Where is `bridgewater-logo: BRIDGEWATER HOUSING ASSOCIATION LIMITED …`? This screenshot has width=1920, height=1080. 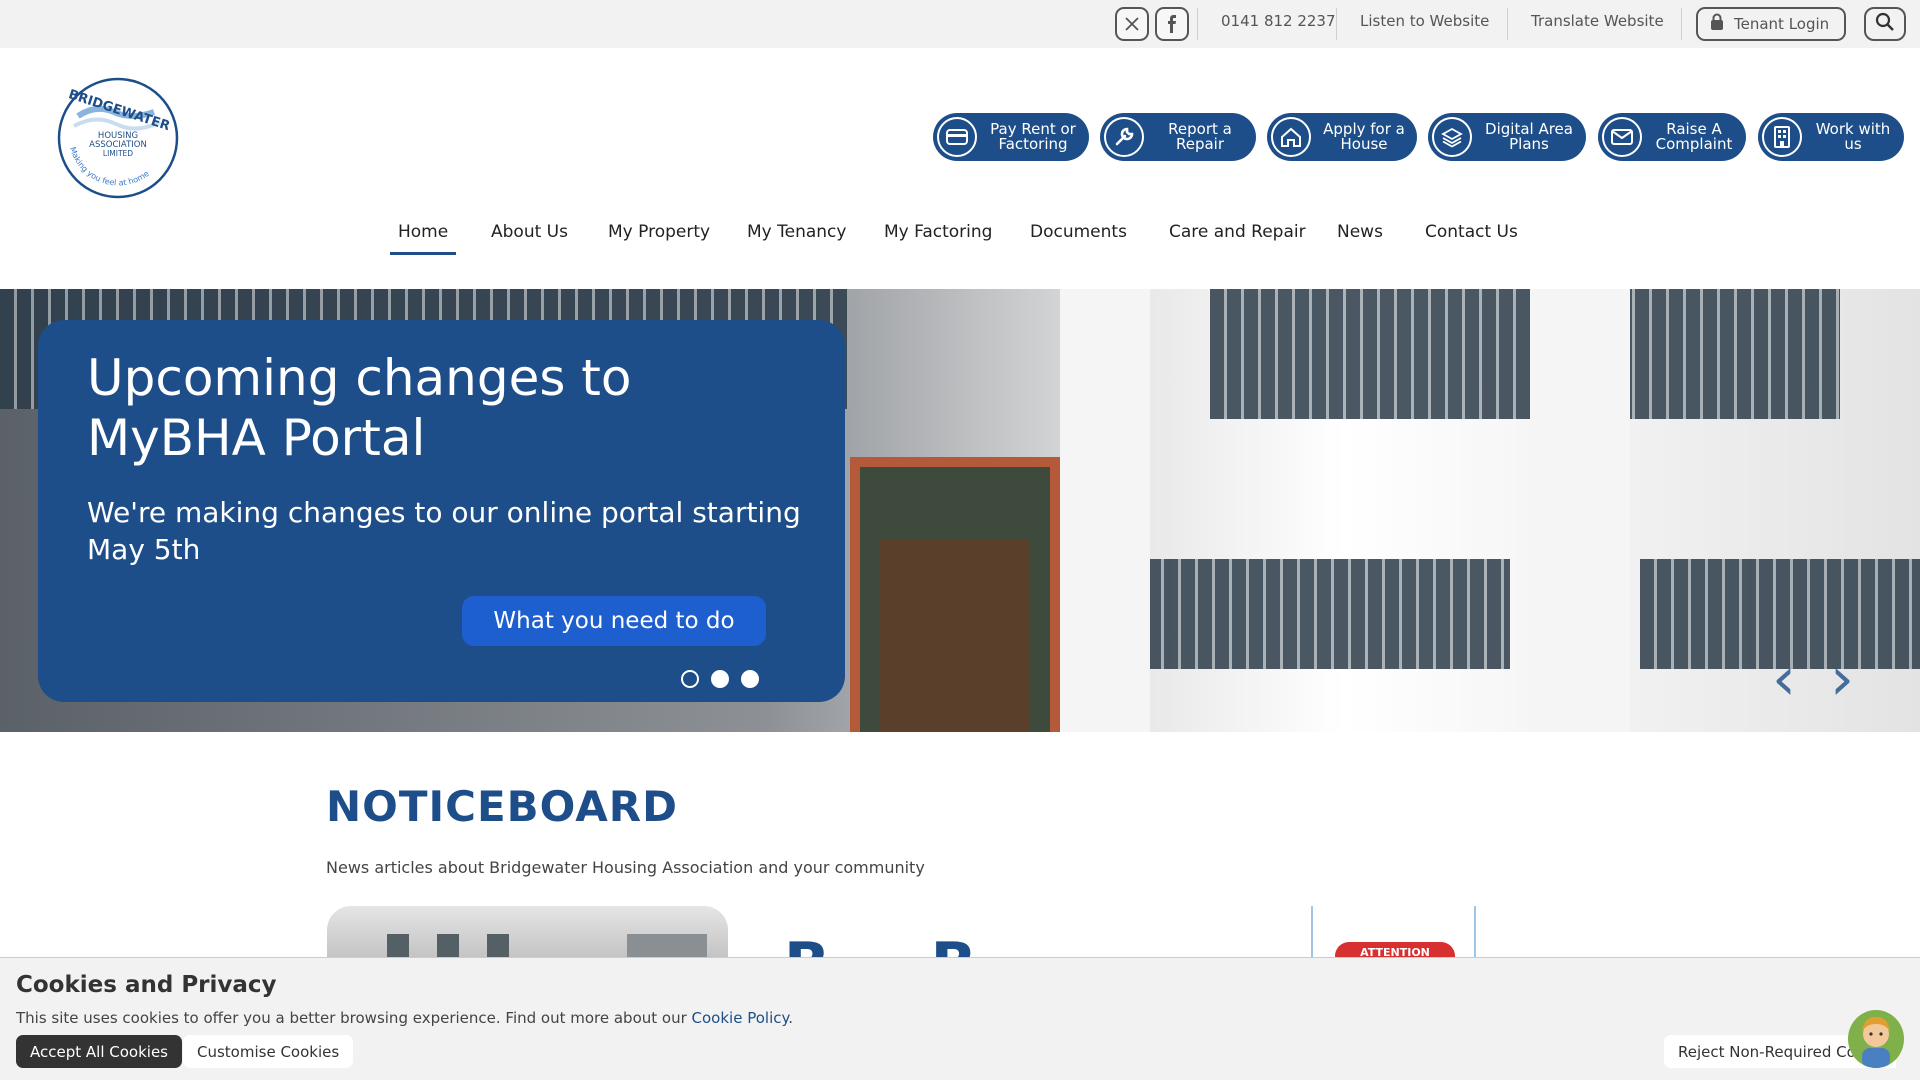
bridgewater-logo: BRIDGEWATER HOUSING ASSOCIATION LIMITED … is located at coordinates (118, 138).